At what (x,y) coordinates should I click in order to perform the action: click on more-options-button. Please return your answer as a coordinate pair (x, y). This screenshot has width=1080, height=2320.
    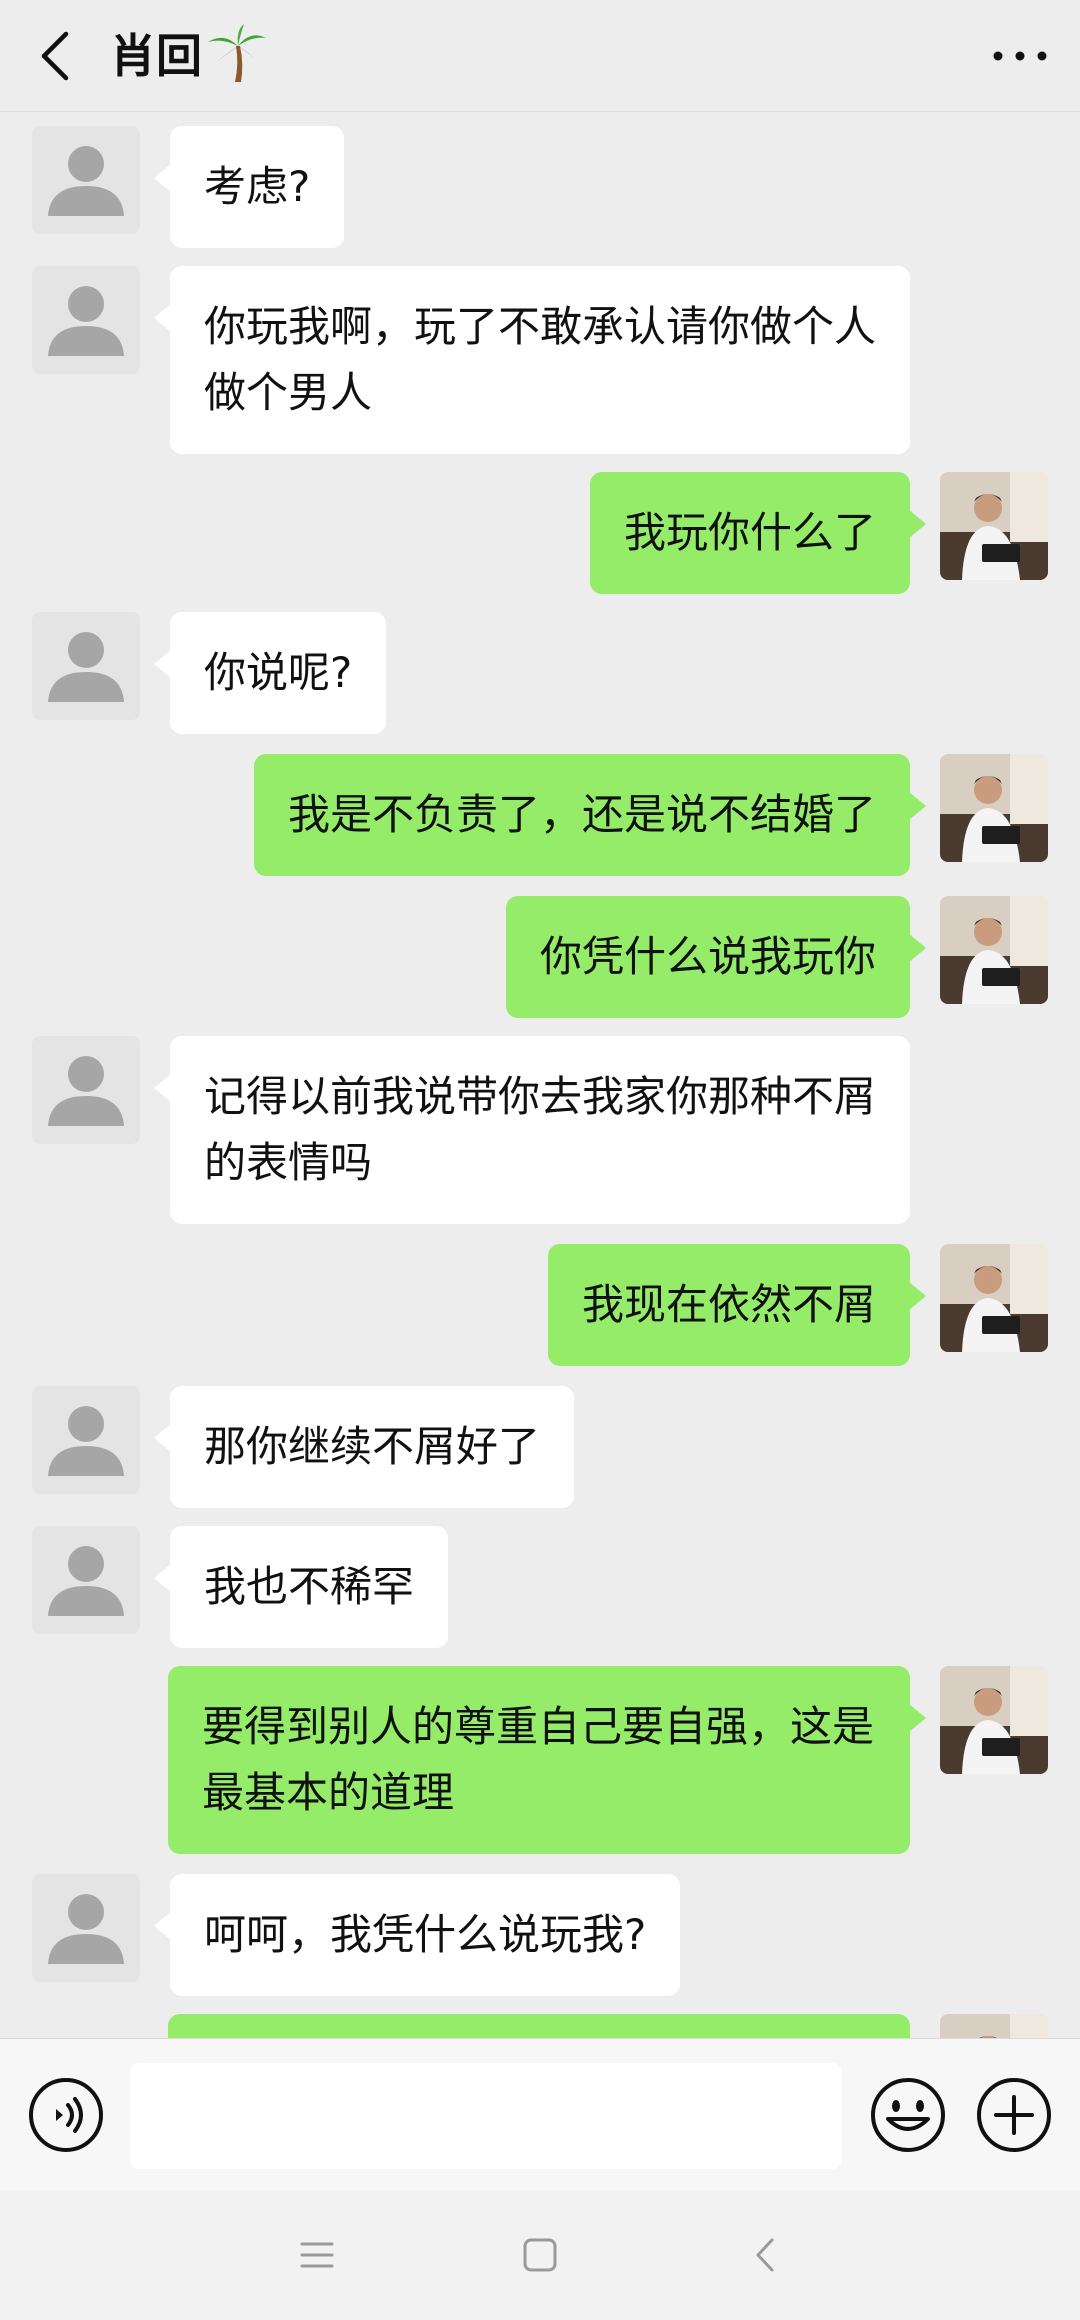
    Looking at the image, I should click on (1020, 56).